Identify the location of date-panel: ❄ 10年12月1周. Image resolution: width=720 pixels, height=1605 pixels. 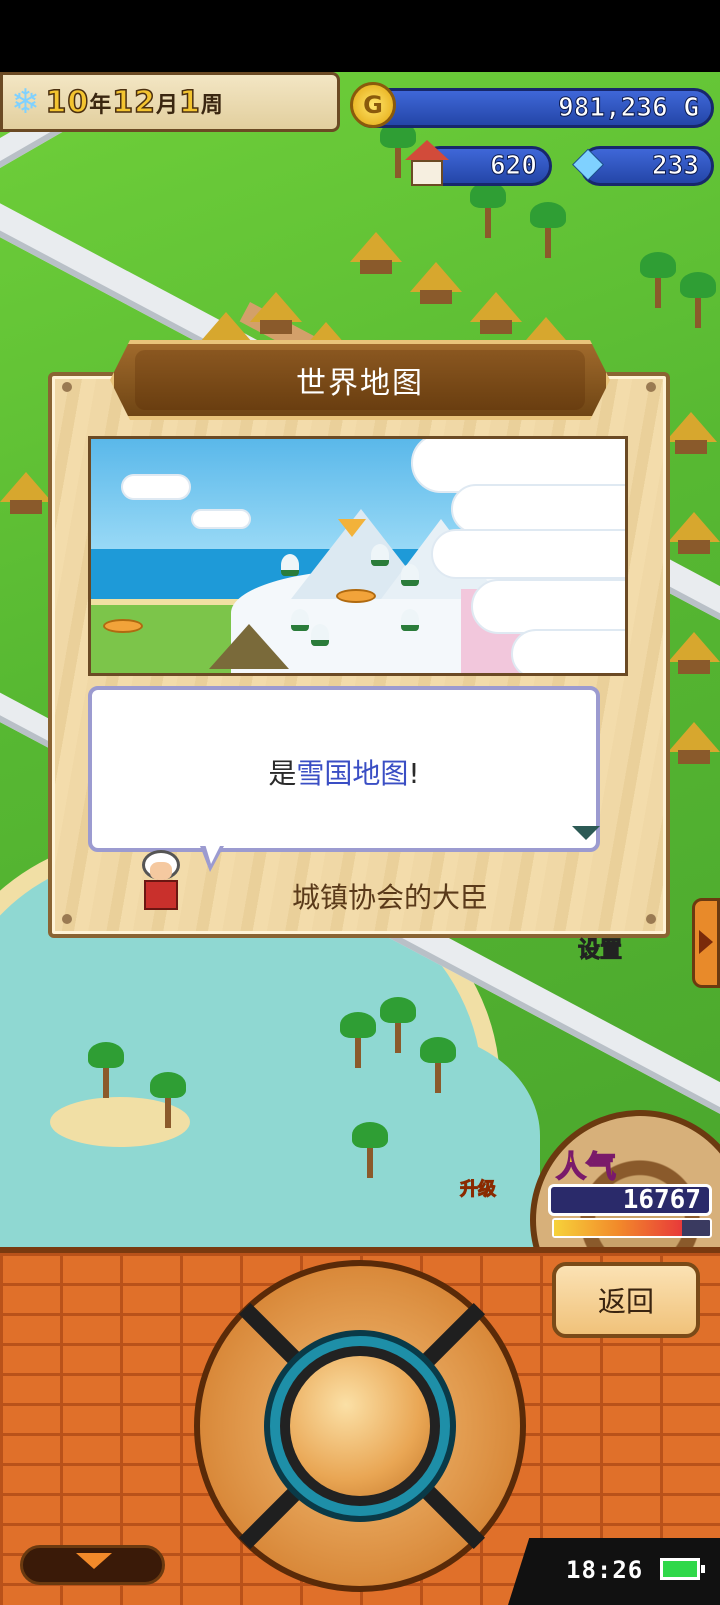
(170, 102).